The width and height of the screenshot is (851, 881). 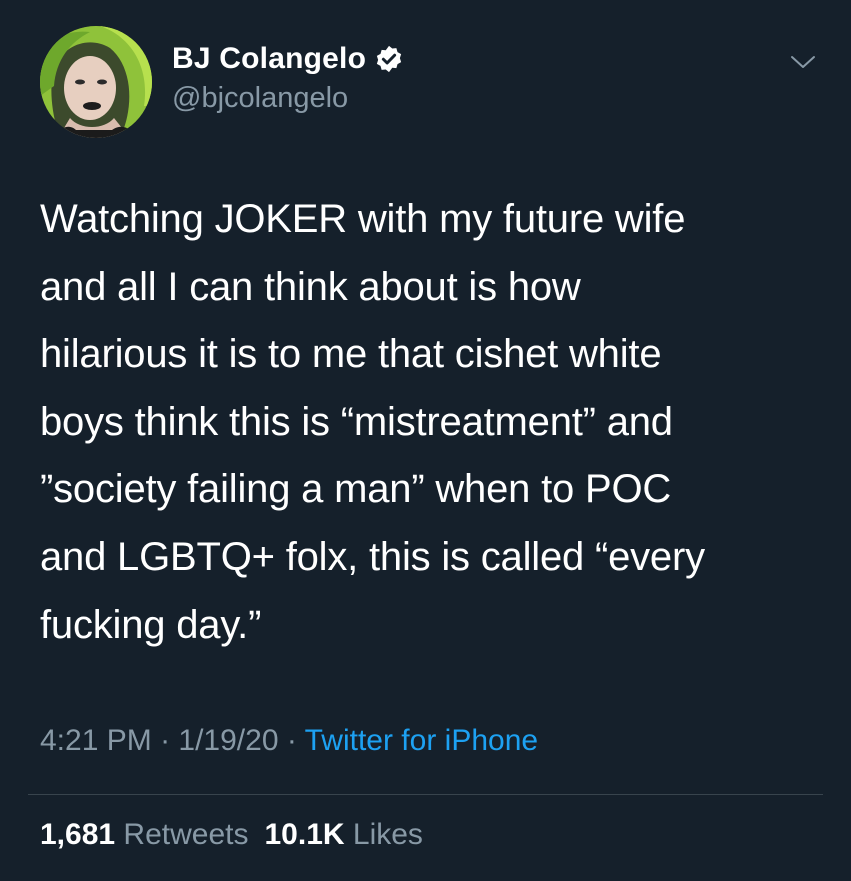 What do you see at coordinates (96, 740) in the screenshot?
I see `tweet-time: 4:21 PM` at bounding box center [96, 740].